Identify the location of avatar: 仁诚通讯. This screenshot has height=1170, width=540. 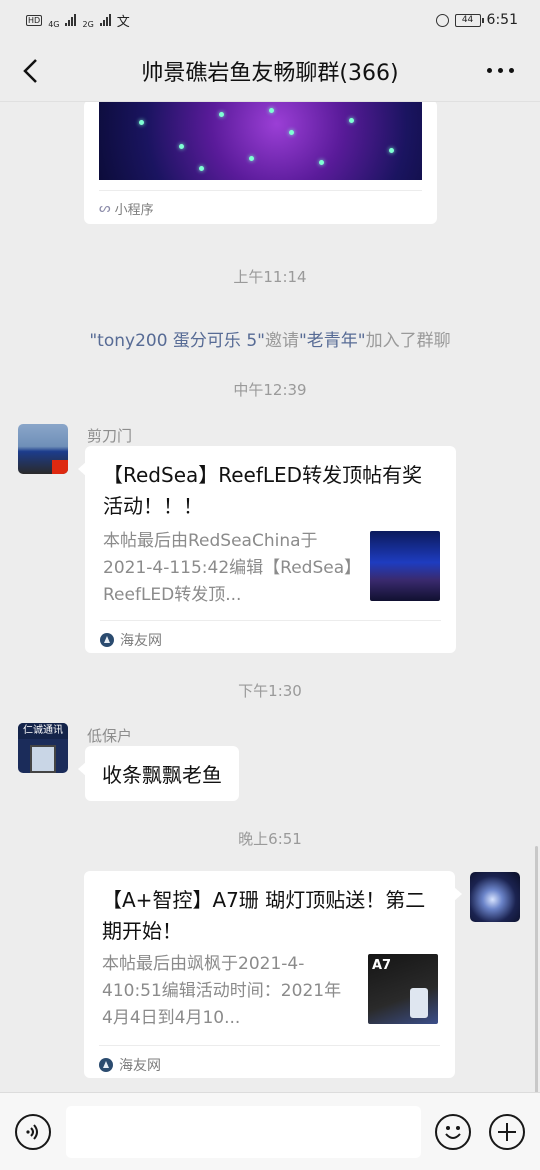
(43, 748).